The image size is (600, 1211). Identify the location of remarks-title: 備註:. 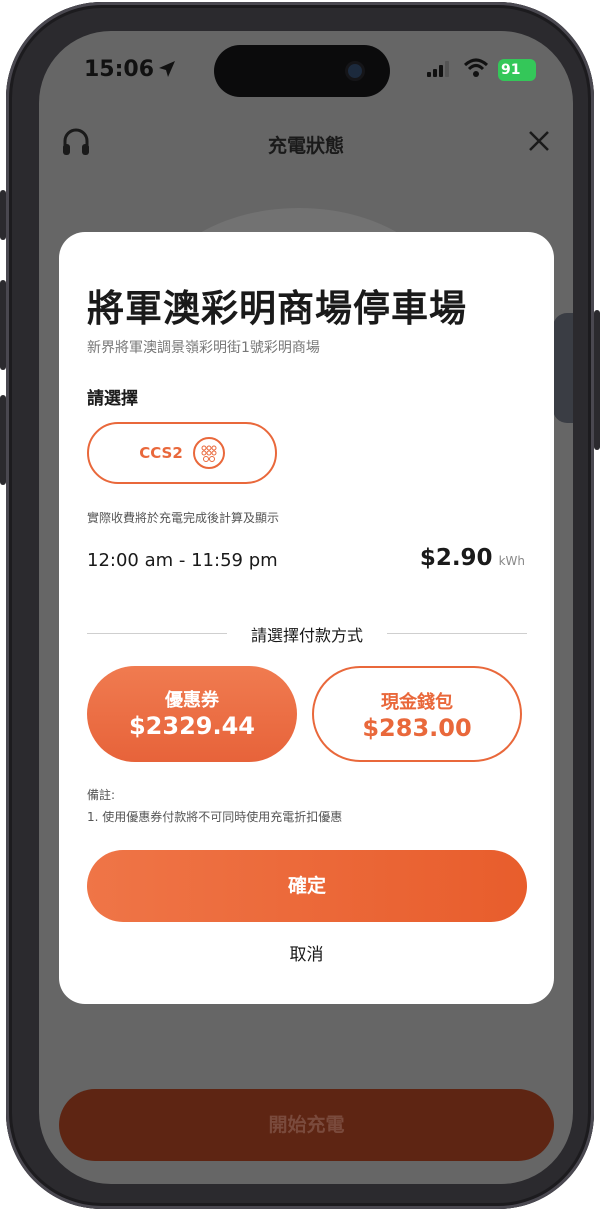
(101, 795).